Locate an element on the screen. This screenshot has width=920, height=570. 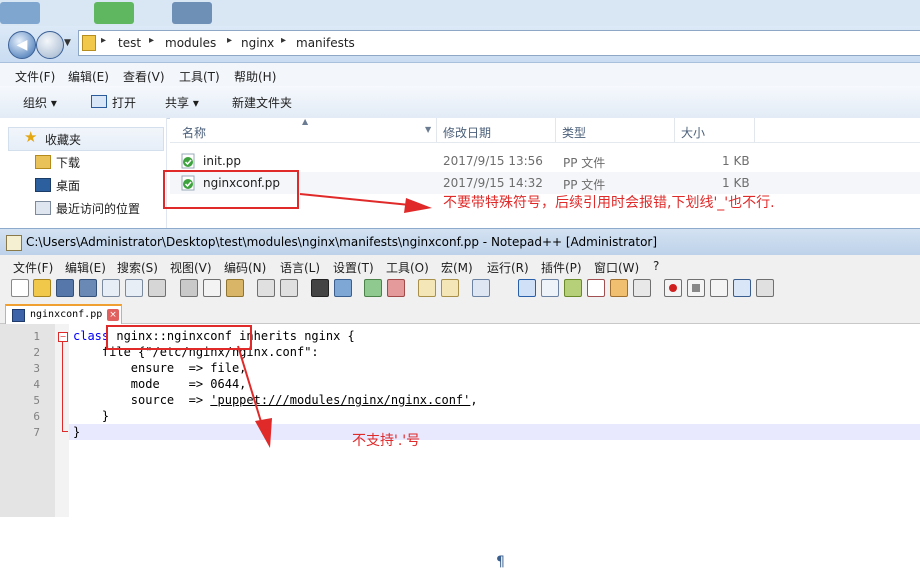
menu-help: ? is located at coordinates (656, 266).